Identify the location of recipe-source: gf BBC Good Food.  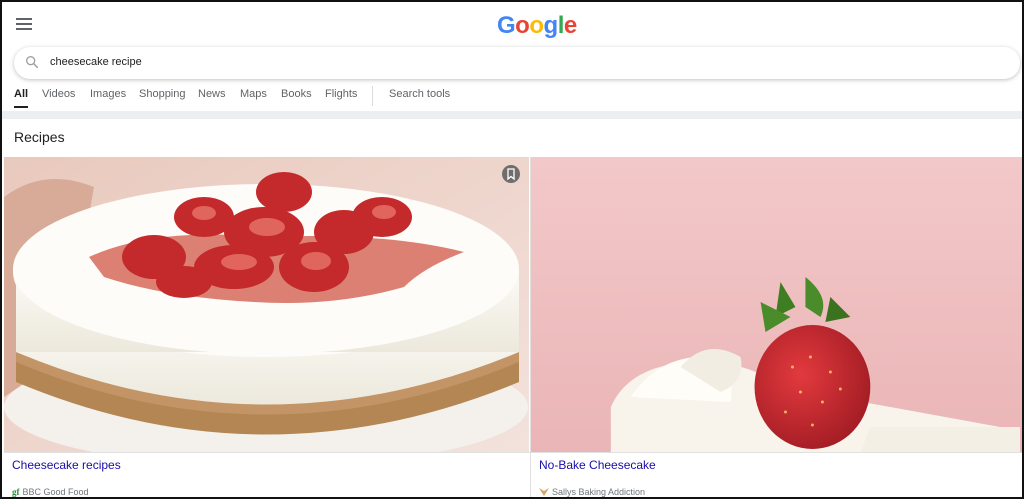
(50, 492).